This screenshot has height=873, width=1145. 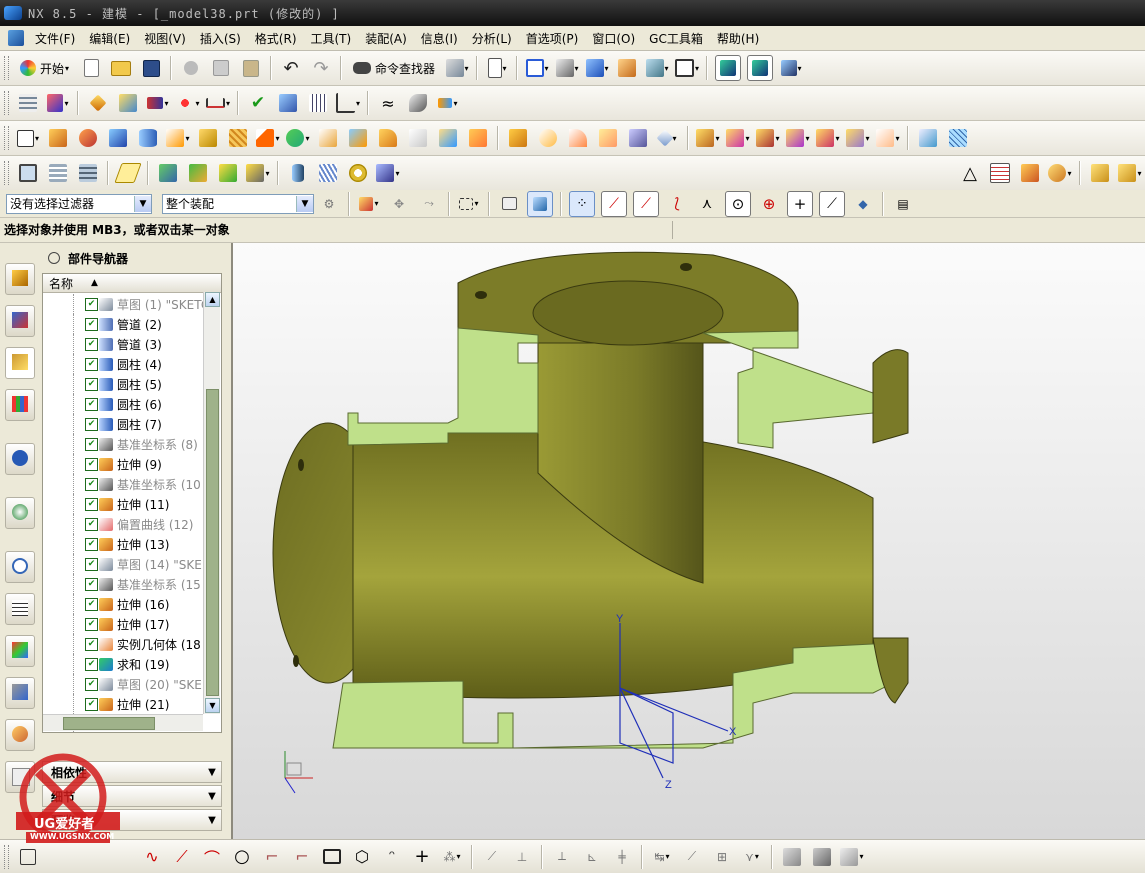 What do you see at coordinates (1000, 173) in the screenshot?
I see `table-button` at bounding box center [1000, 173].